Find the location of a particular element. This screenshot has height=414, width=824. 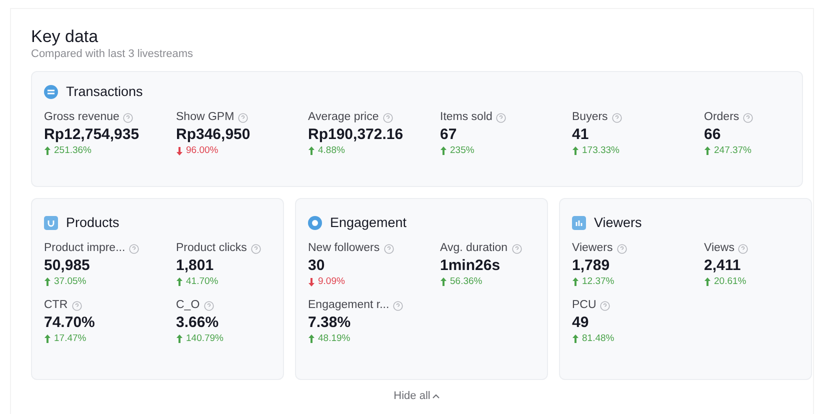

change-percent: 48.19% is located at coordinates (334, 338).